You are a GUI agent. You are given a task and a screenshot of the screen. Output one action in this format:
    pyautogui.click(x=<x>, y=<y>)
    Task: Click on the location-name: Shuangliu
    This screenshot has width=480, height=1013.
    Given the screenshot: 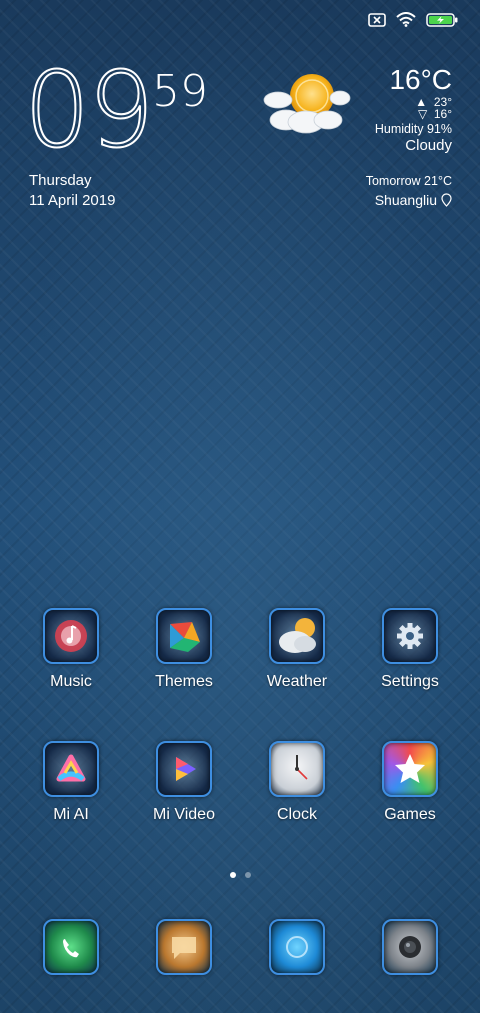 What is the action you would take?
    pyautogui.click(x=405, y=200)
    